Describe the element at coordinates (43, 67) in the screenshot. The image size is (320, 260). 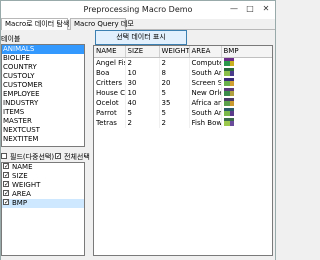
I see `table-list-item: COUNTRY` at that location.